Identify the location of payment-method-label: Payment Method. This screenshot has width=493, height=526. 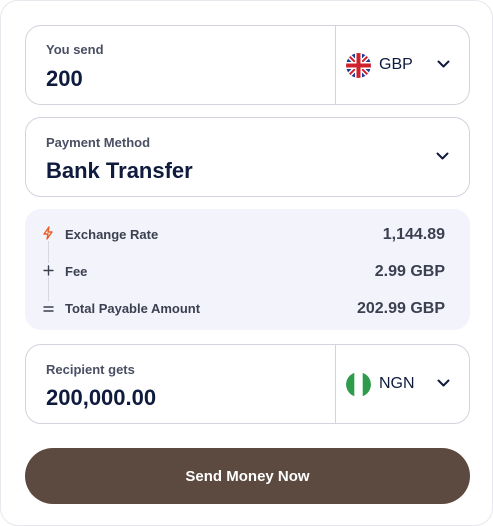
(98, 142).